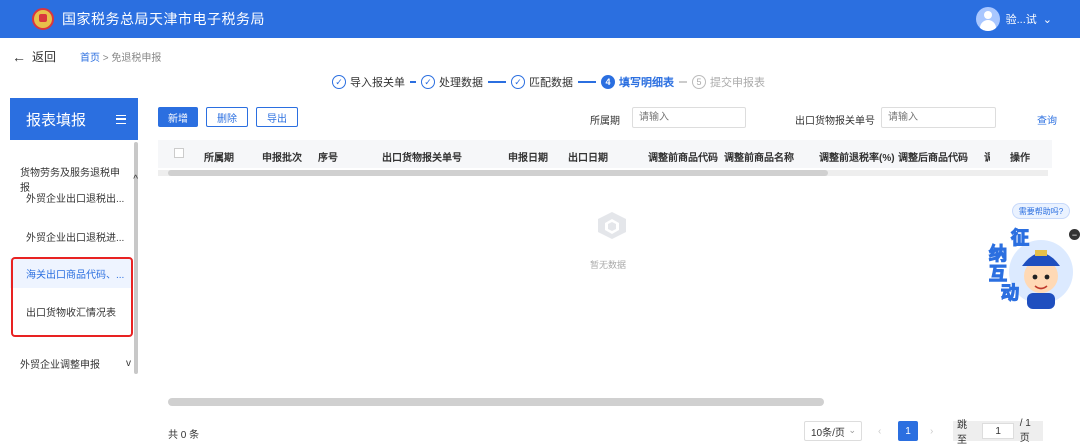 Image resolution: width=1080 pixels, height=445 pixels. Describe the element at coordinates (368, 82) in the screenshot. I see `step-import-customs: ✓ 导入报关单` at that location.